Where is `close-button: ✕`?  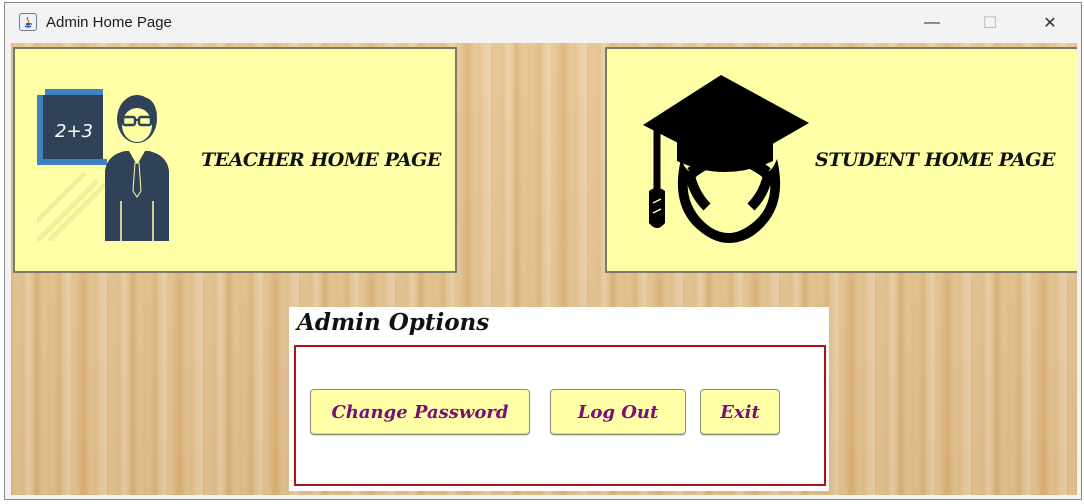
close-button: ✕ is located at coordinates (1050, 23).